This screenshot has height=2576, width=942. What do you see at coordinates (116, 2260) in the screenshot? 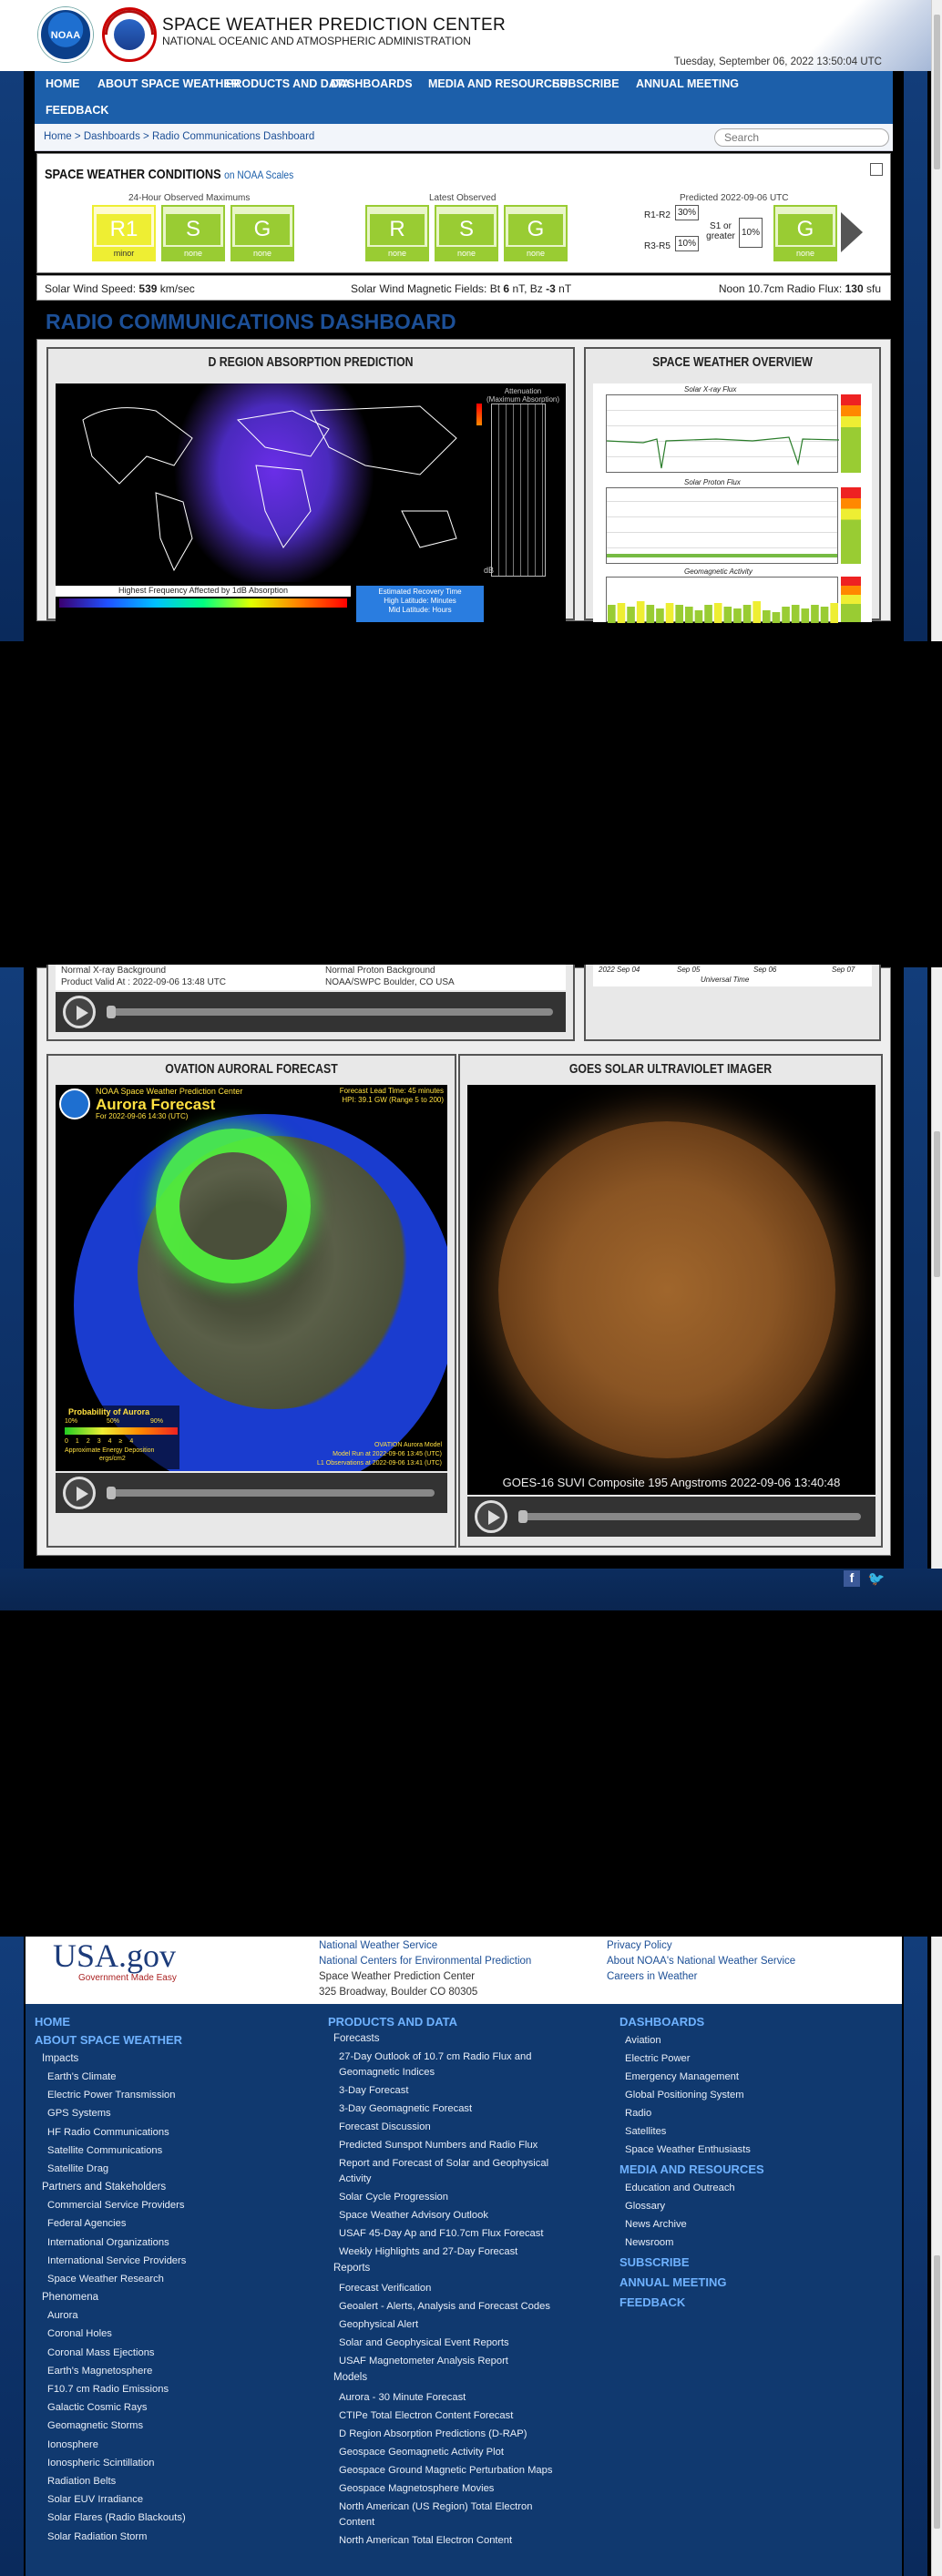
I see `footer-link: International Service Providers` at bounding box center [116, 2260].